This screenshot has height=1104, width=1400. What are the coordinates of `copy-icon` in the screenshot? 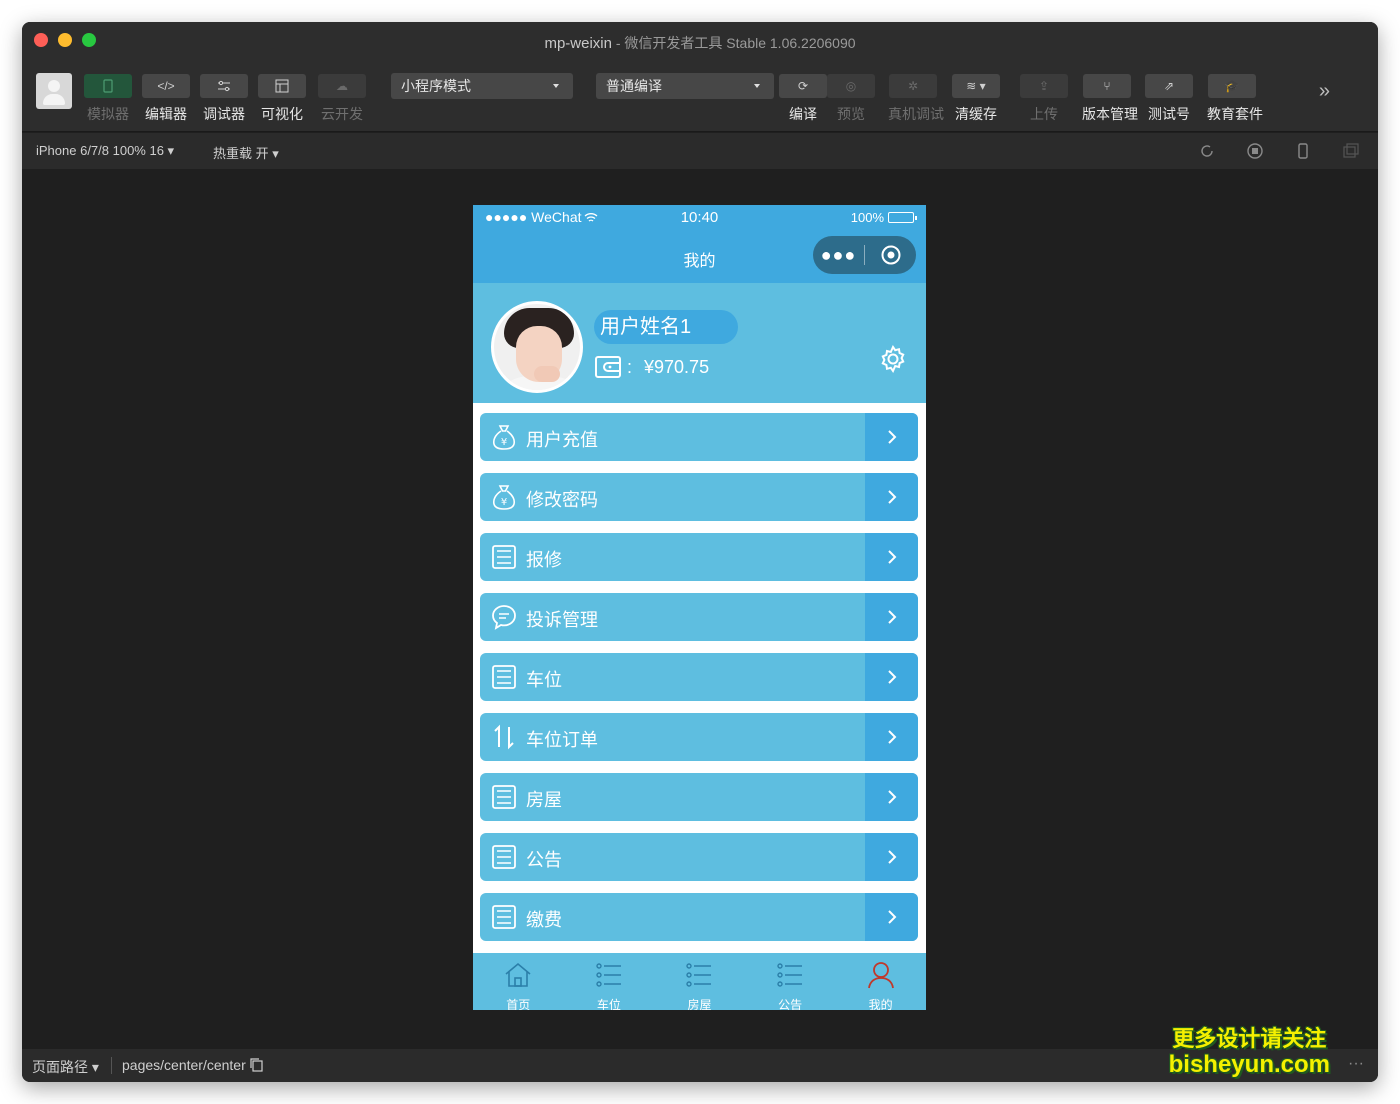 It's located at (257, 1065).